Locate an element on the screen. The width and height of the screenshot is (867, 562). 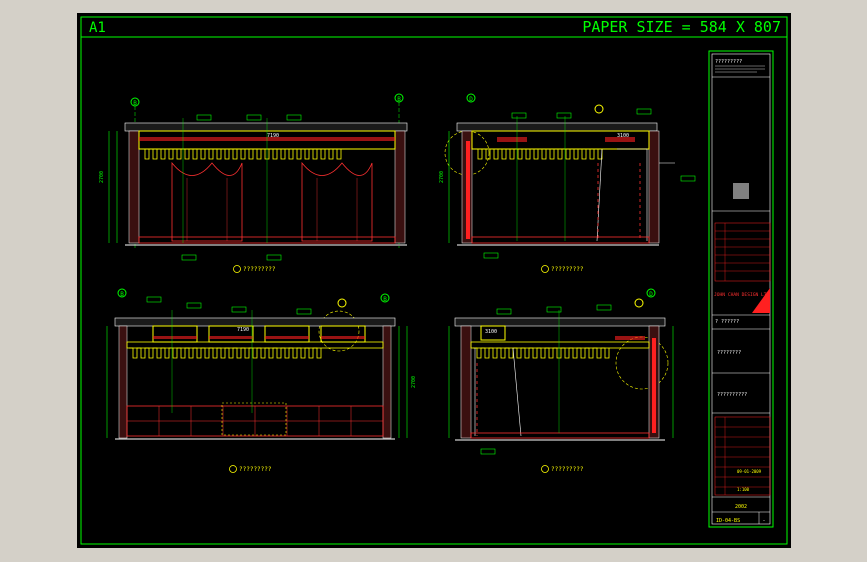
drawing-date: 09-01-2009 is located at coordinates (749, 471).